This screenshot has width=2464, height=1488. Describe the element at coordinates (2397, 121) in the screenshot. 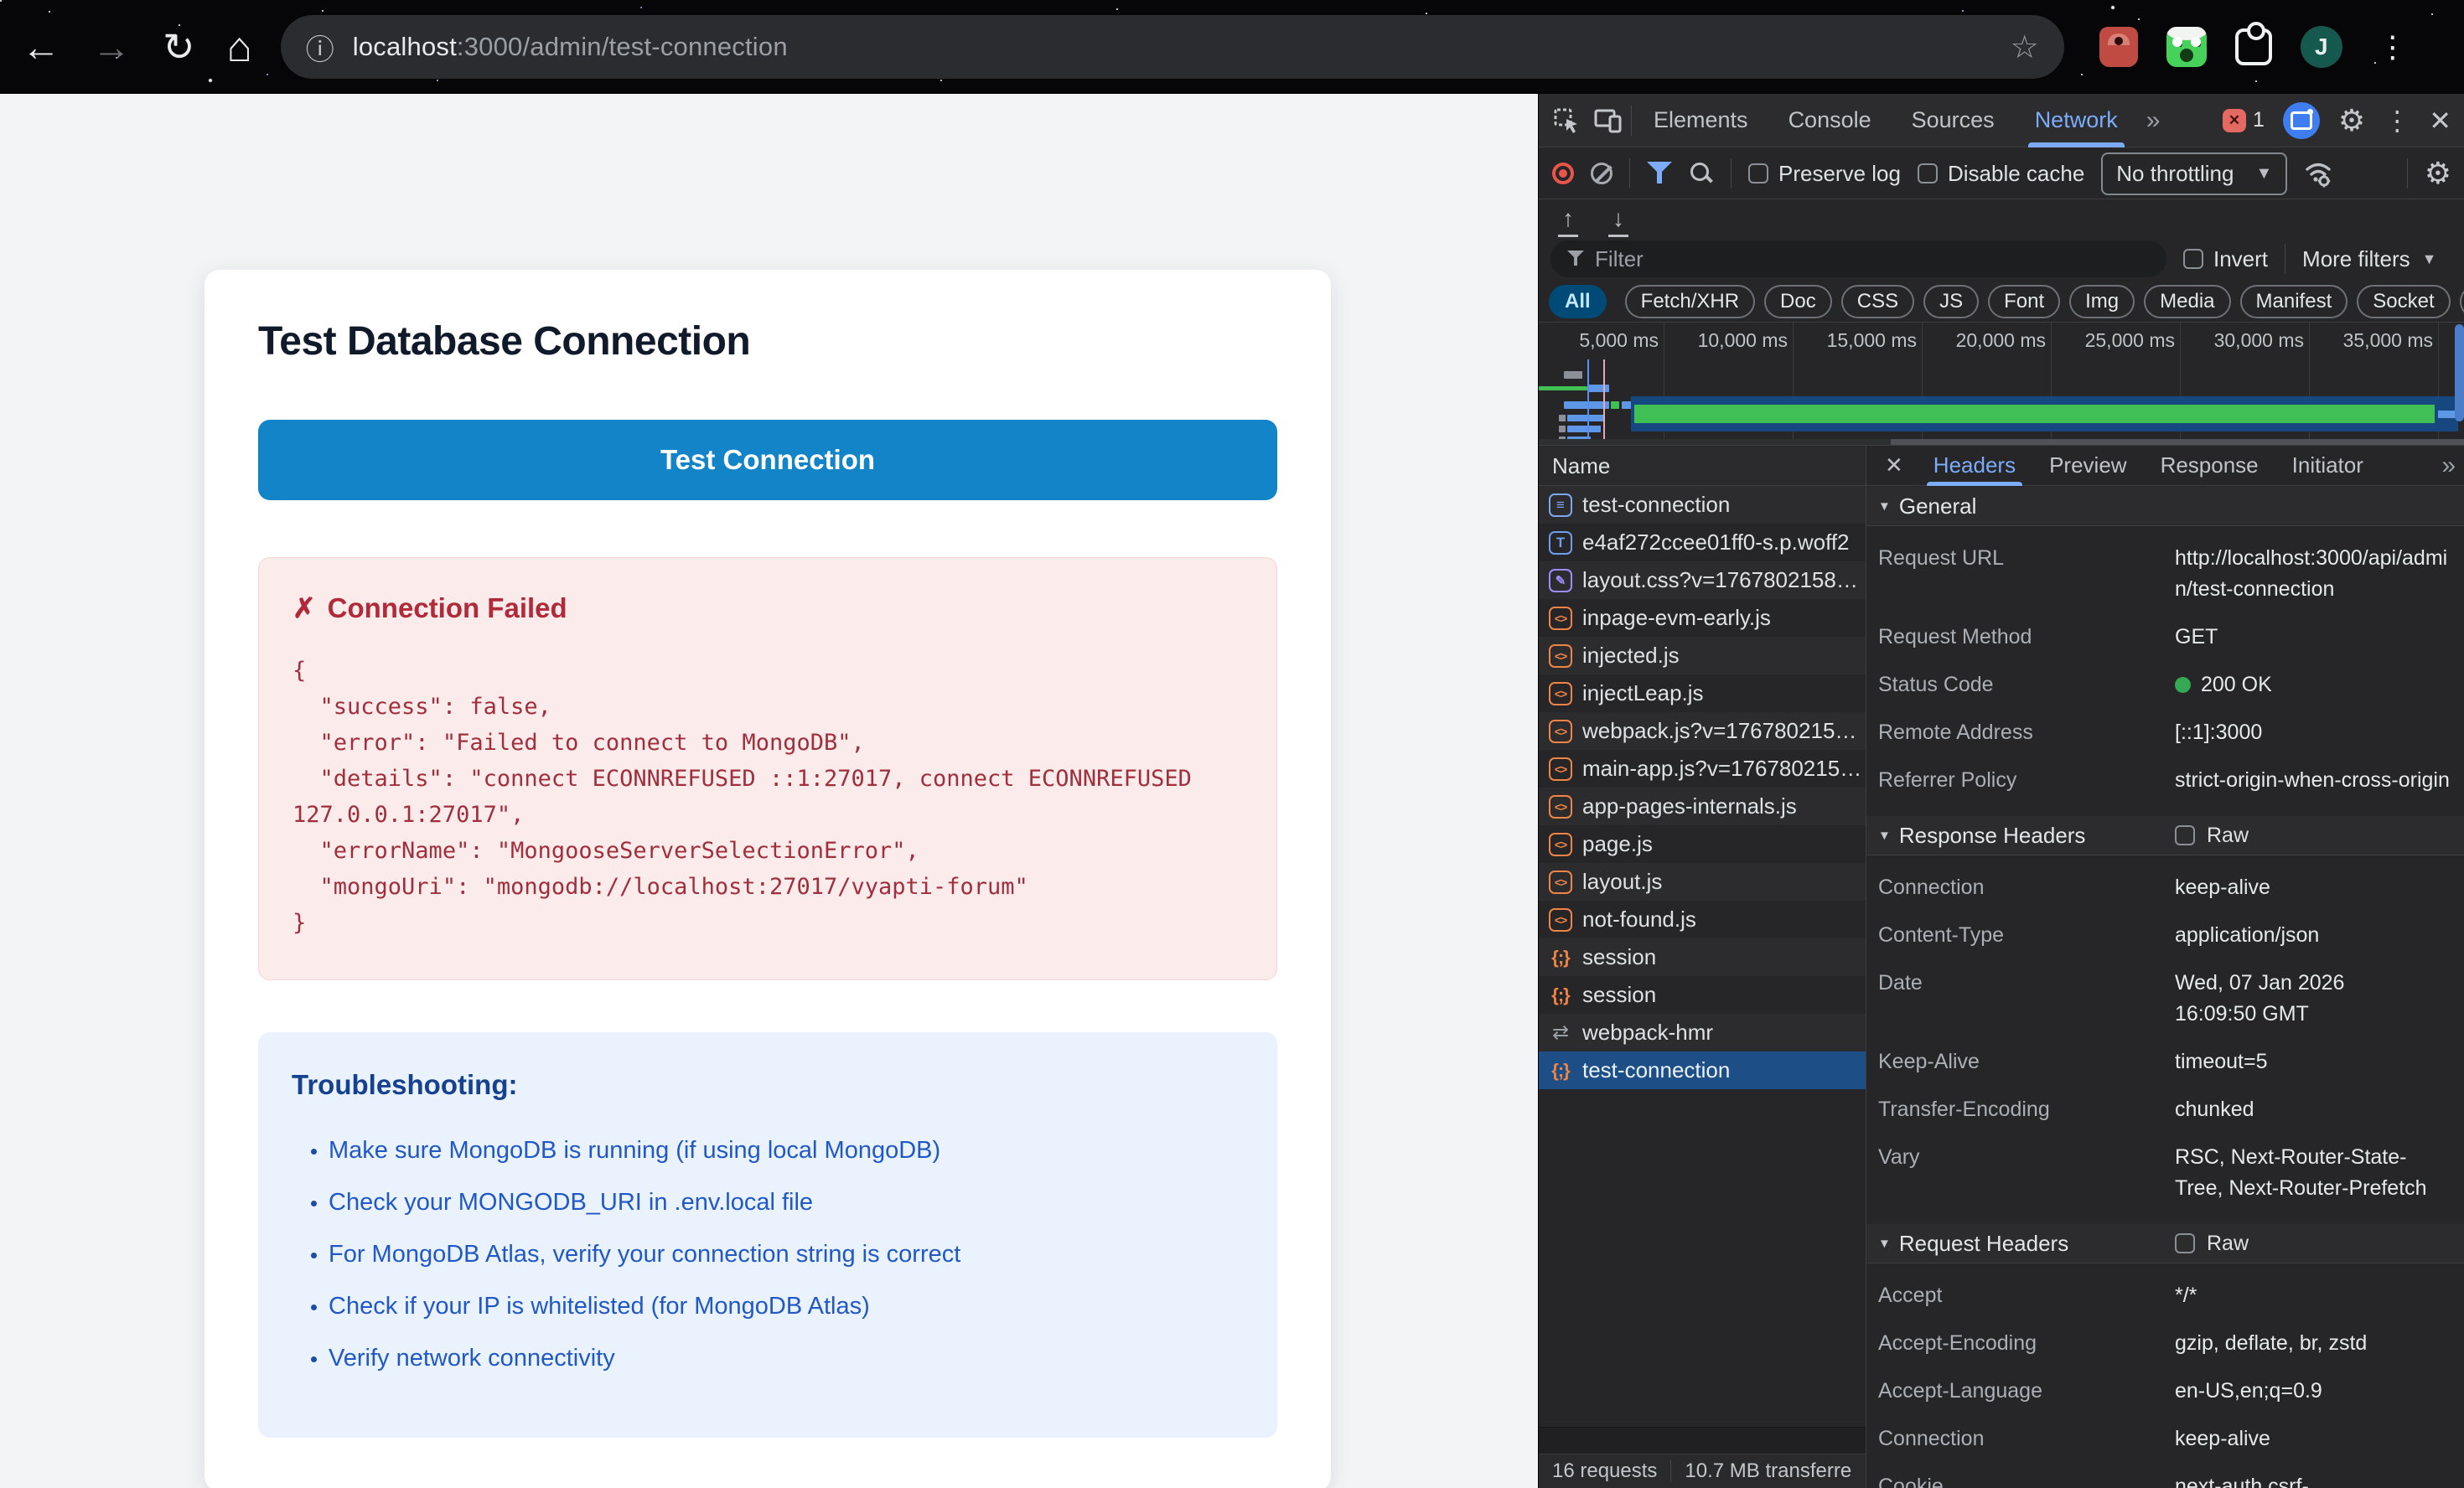

I see `devtools-menu-icon: ⋮` at that location.